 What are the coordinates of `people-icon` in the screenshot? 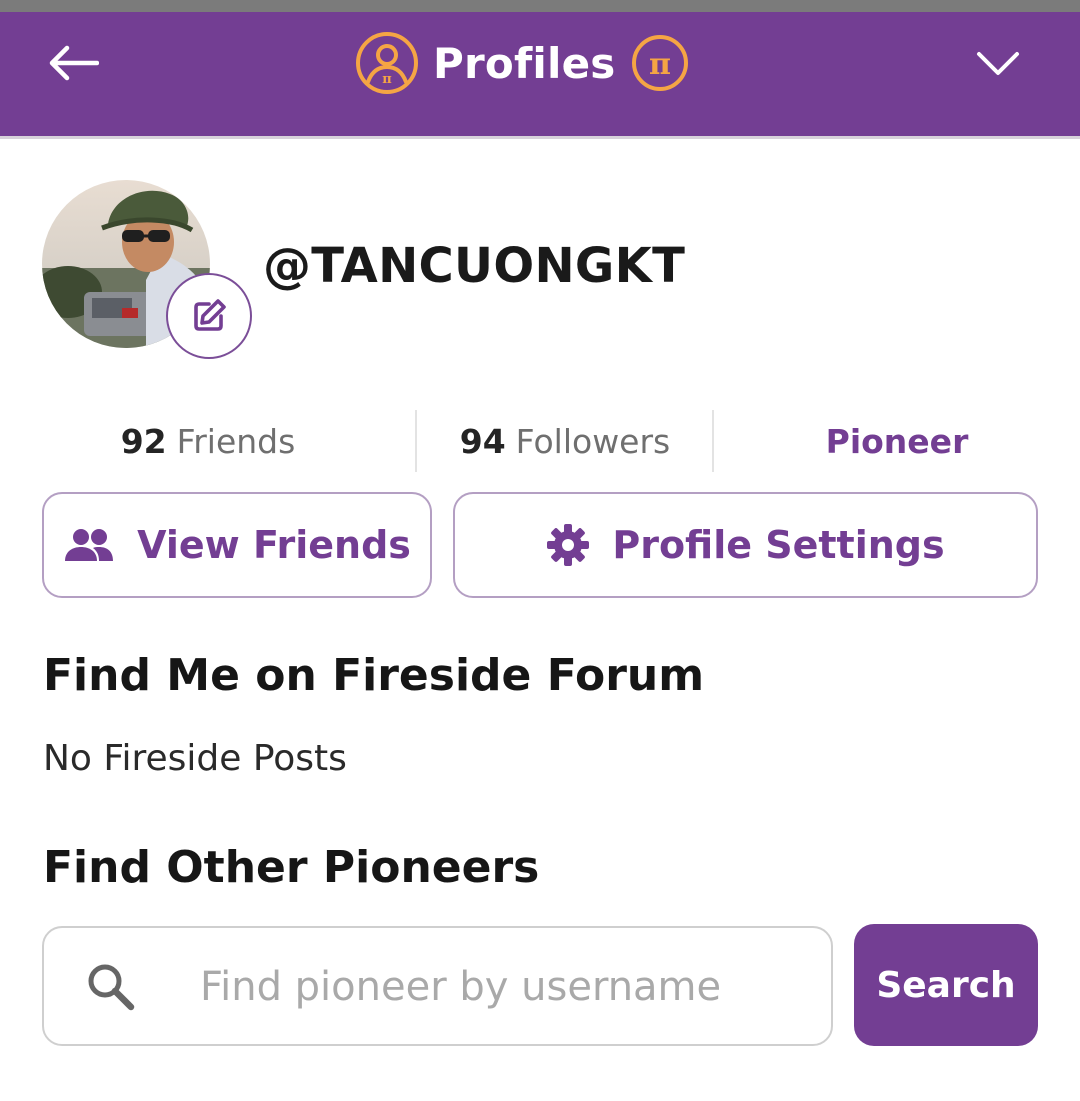 It's located at (89, 545).